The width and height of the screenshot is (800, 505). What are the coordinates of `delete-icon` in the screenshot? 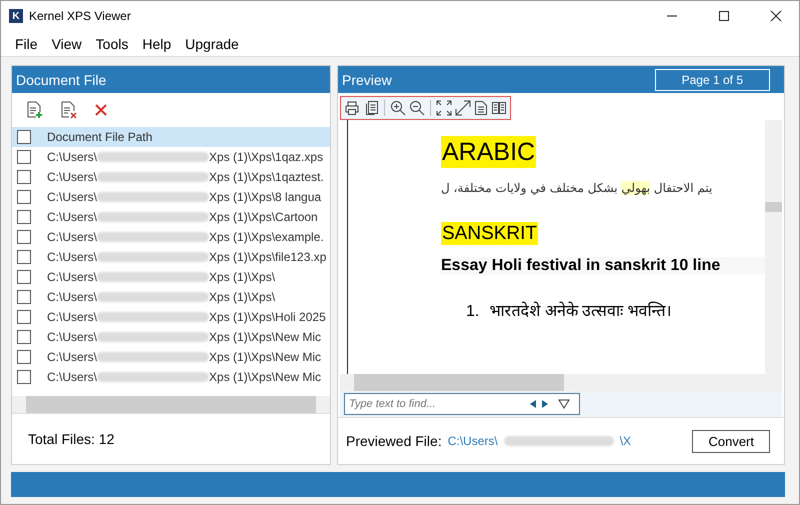 It's located at (101, 110).